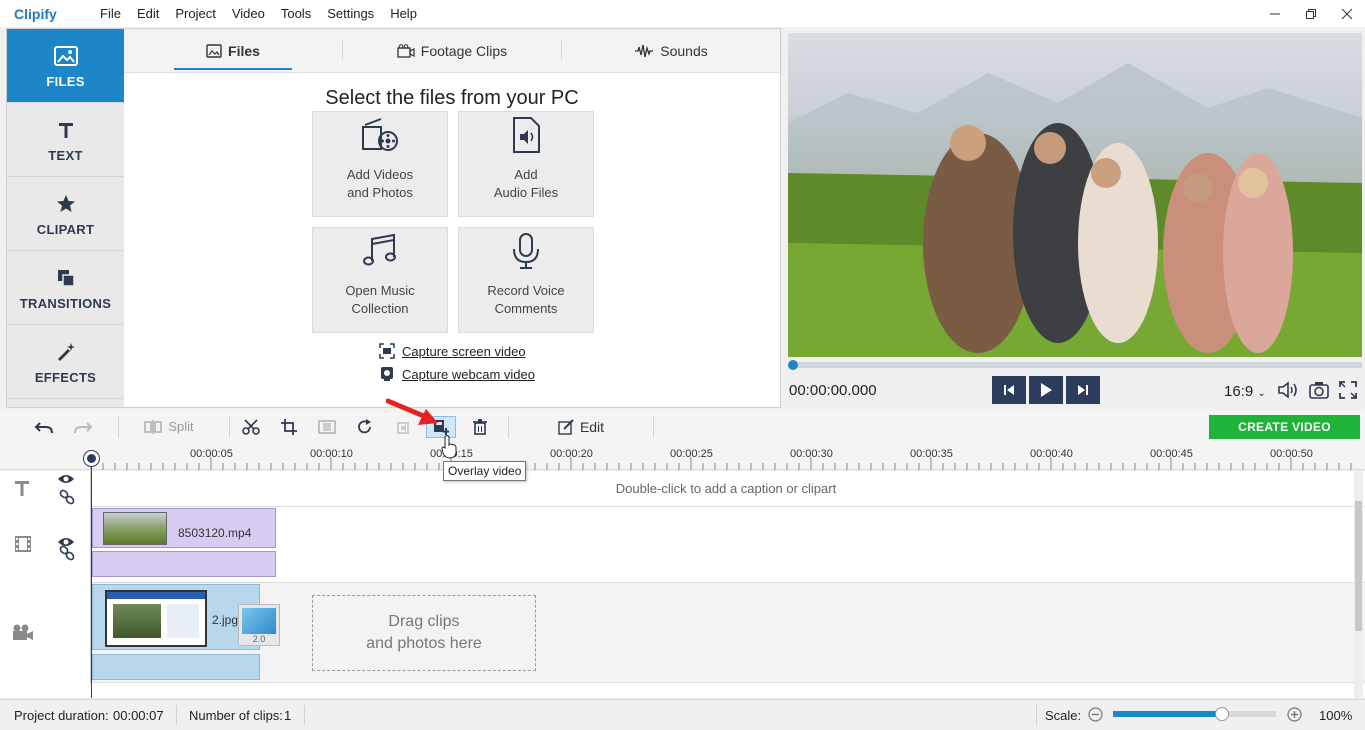 This screenshot has height=730, width=1365. What do you see at coordinates (403, 13) in the screenshot?
I see `menu-help: Help` at bounding box center [403, 13].